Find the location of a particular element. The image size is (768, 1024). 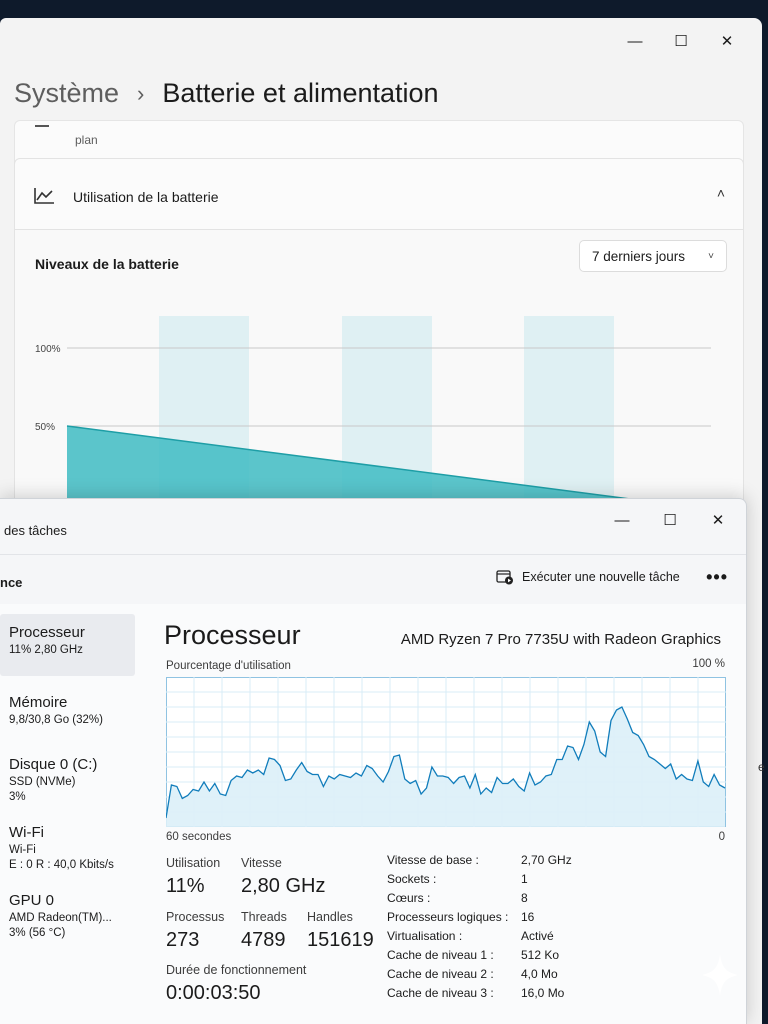

sidebar-item-name: Processeur is located at coordinates (47, 632).